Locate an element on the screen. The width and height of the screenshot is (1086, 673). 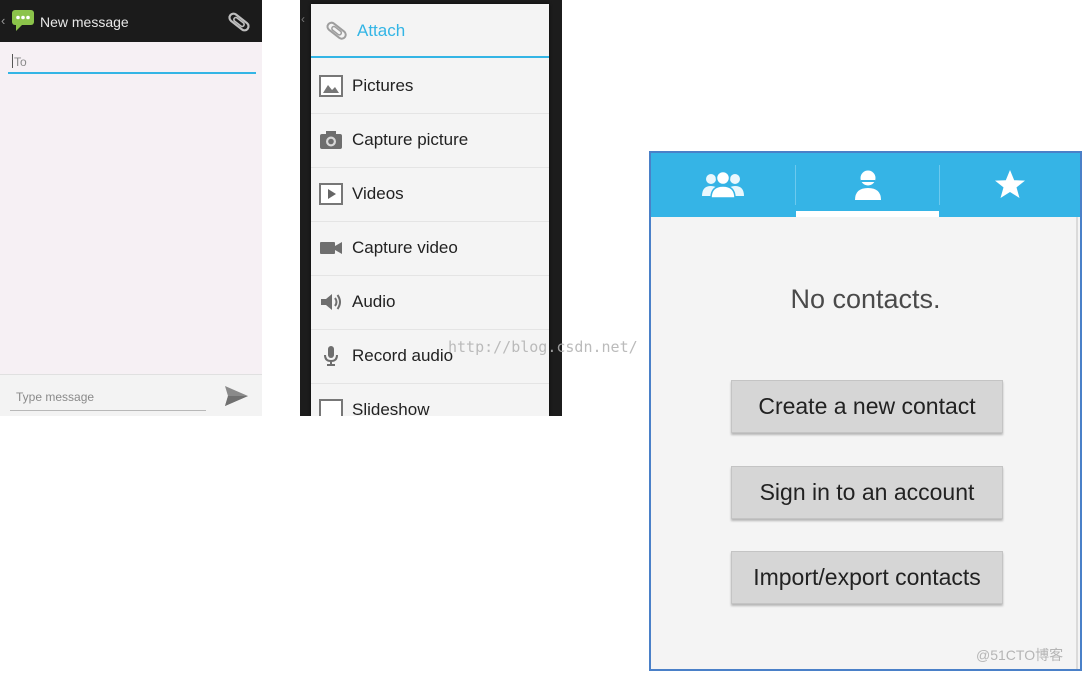
tab-bar is located at coordinates (865, 185).